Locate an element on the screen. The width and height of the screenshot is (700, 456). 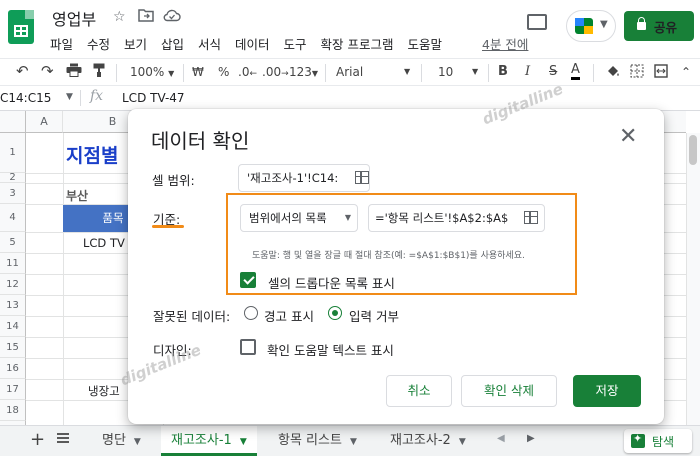
menu-help: 도움말 is located at coordinates (424, 44).